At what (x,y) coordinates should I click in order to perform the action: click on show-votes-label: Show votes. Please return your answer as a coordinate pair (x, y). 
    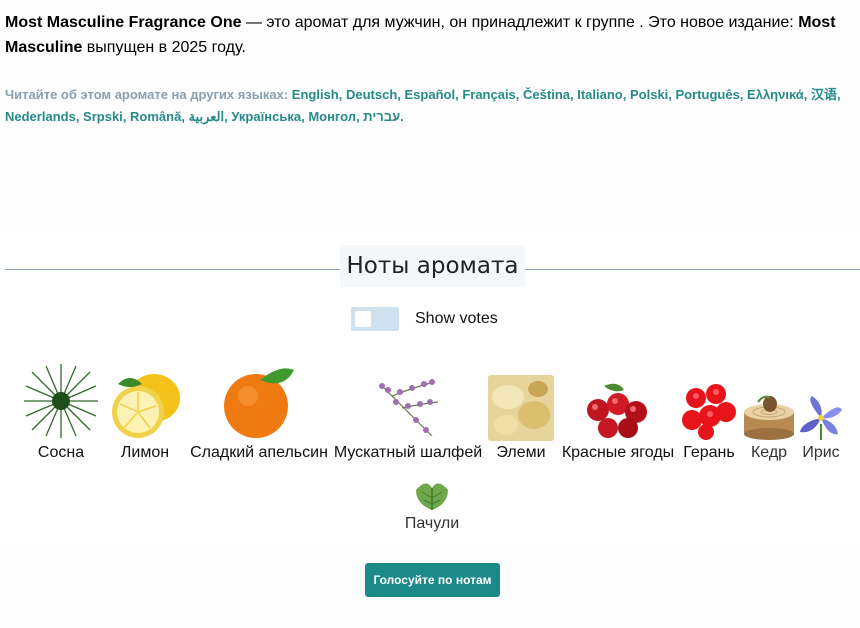
    Looking at the image, I should click on (456, 318).